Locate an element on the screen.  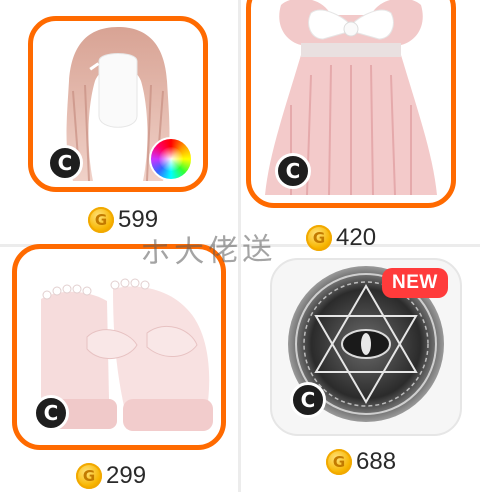
price-magic-circle: G 688 is located at coordinates (361, 462).